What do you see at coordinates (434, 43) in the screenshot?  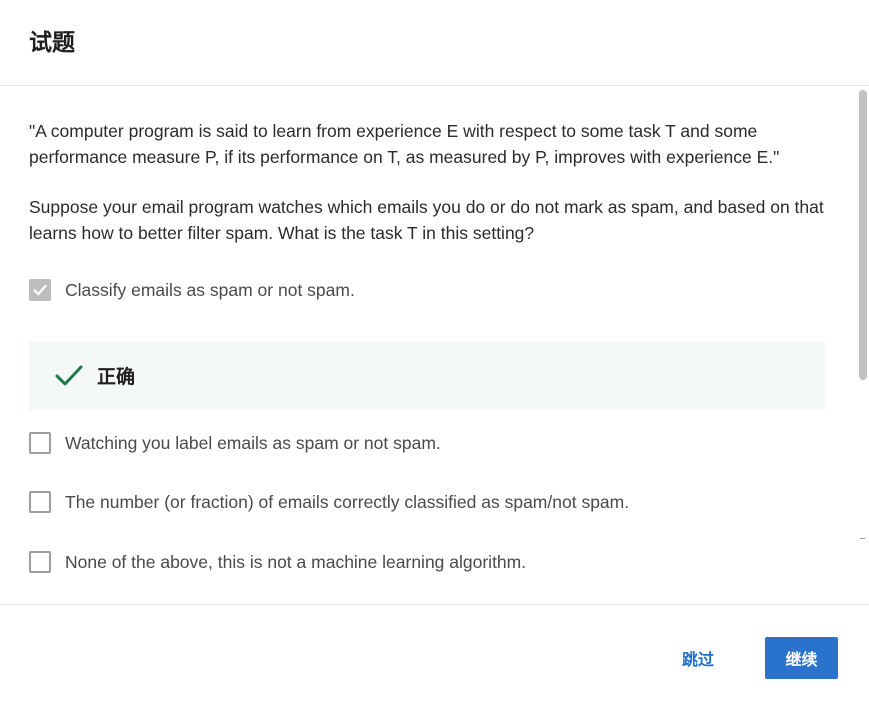 I see `dialog-header: 试题` at bounding box center [434, 43].